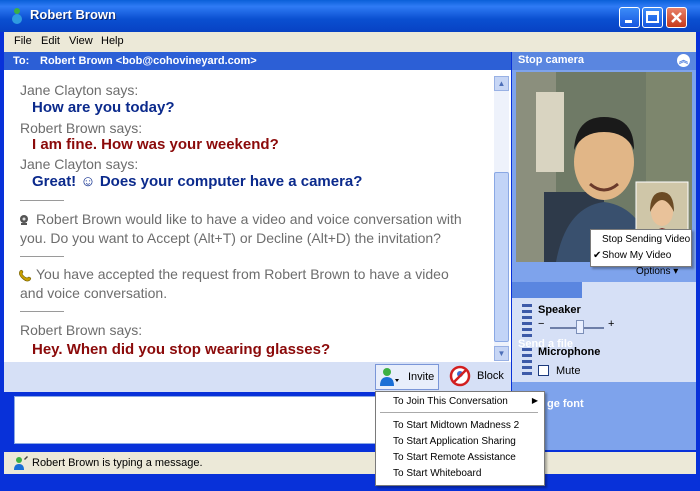 The image size is (700, 491). I want to click on checkmark-icon: ✔, so click(597, 255).